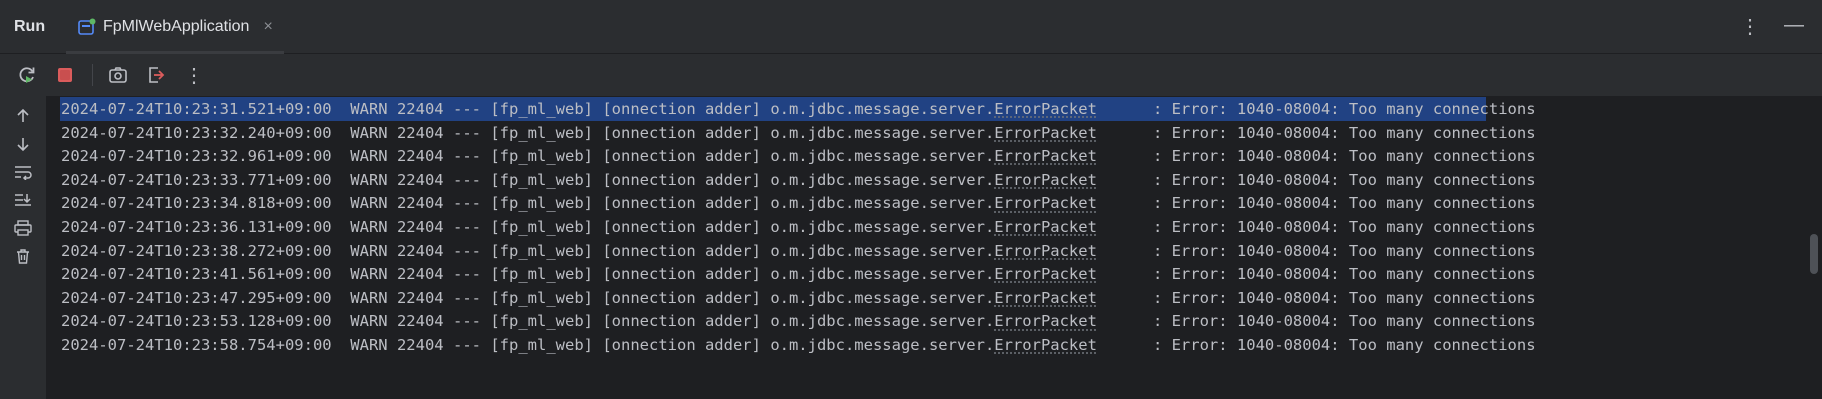 The width and height of the screenshot is (1822, 399). I want to click on stop-icon, so click(65, 75).